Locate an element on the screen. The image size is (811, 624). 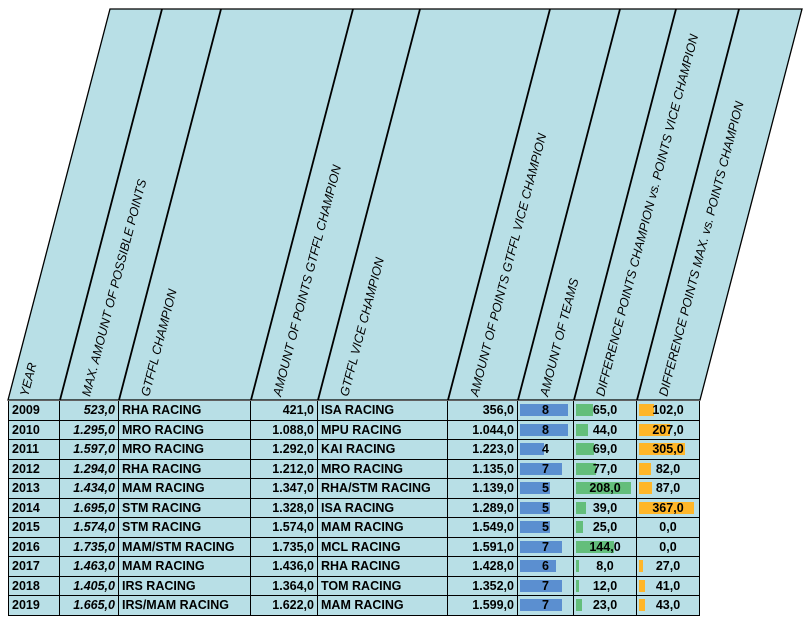
diff-champion-vice-cell: 39,0 is located at coordinates (605, 508).